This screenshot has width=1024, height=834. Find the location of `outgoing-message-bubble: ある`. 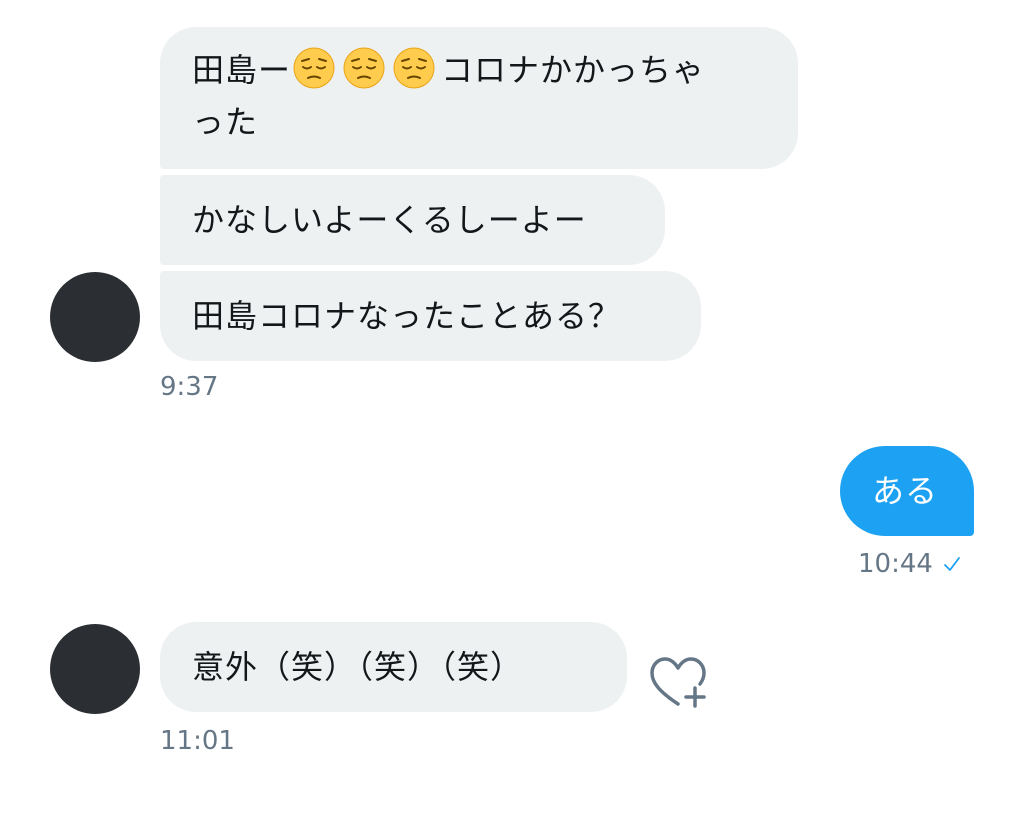

outgoing-message-bubble: ある is located at coordinates (907, 491).